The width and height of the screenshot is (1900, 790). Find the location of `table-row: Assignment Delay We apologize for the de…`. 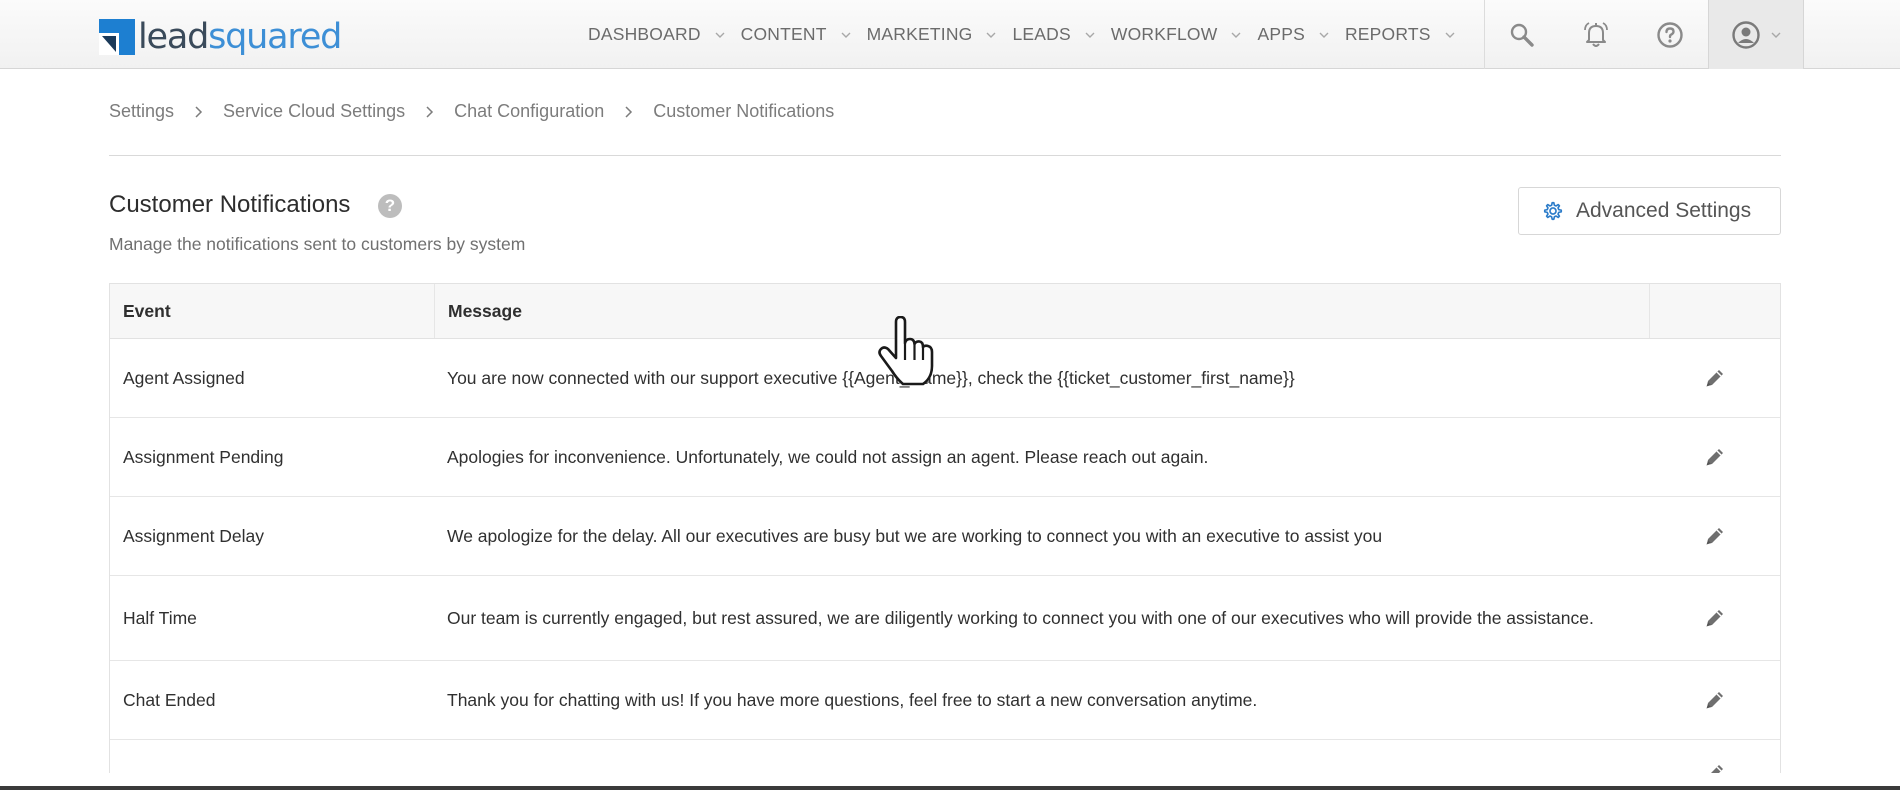

table-row: Assignment Delay We apologize for the de… is located at coordinates (945, 536).